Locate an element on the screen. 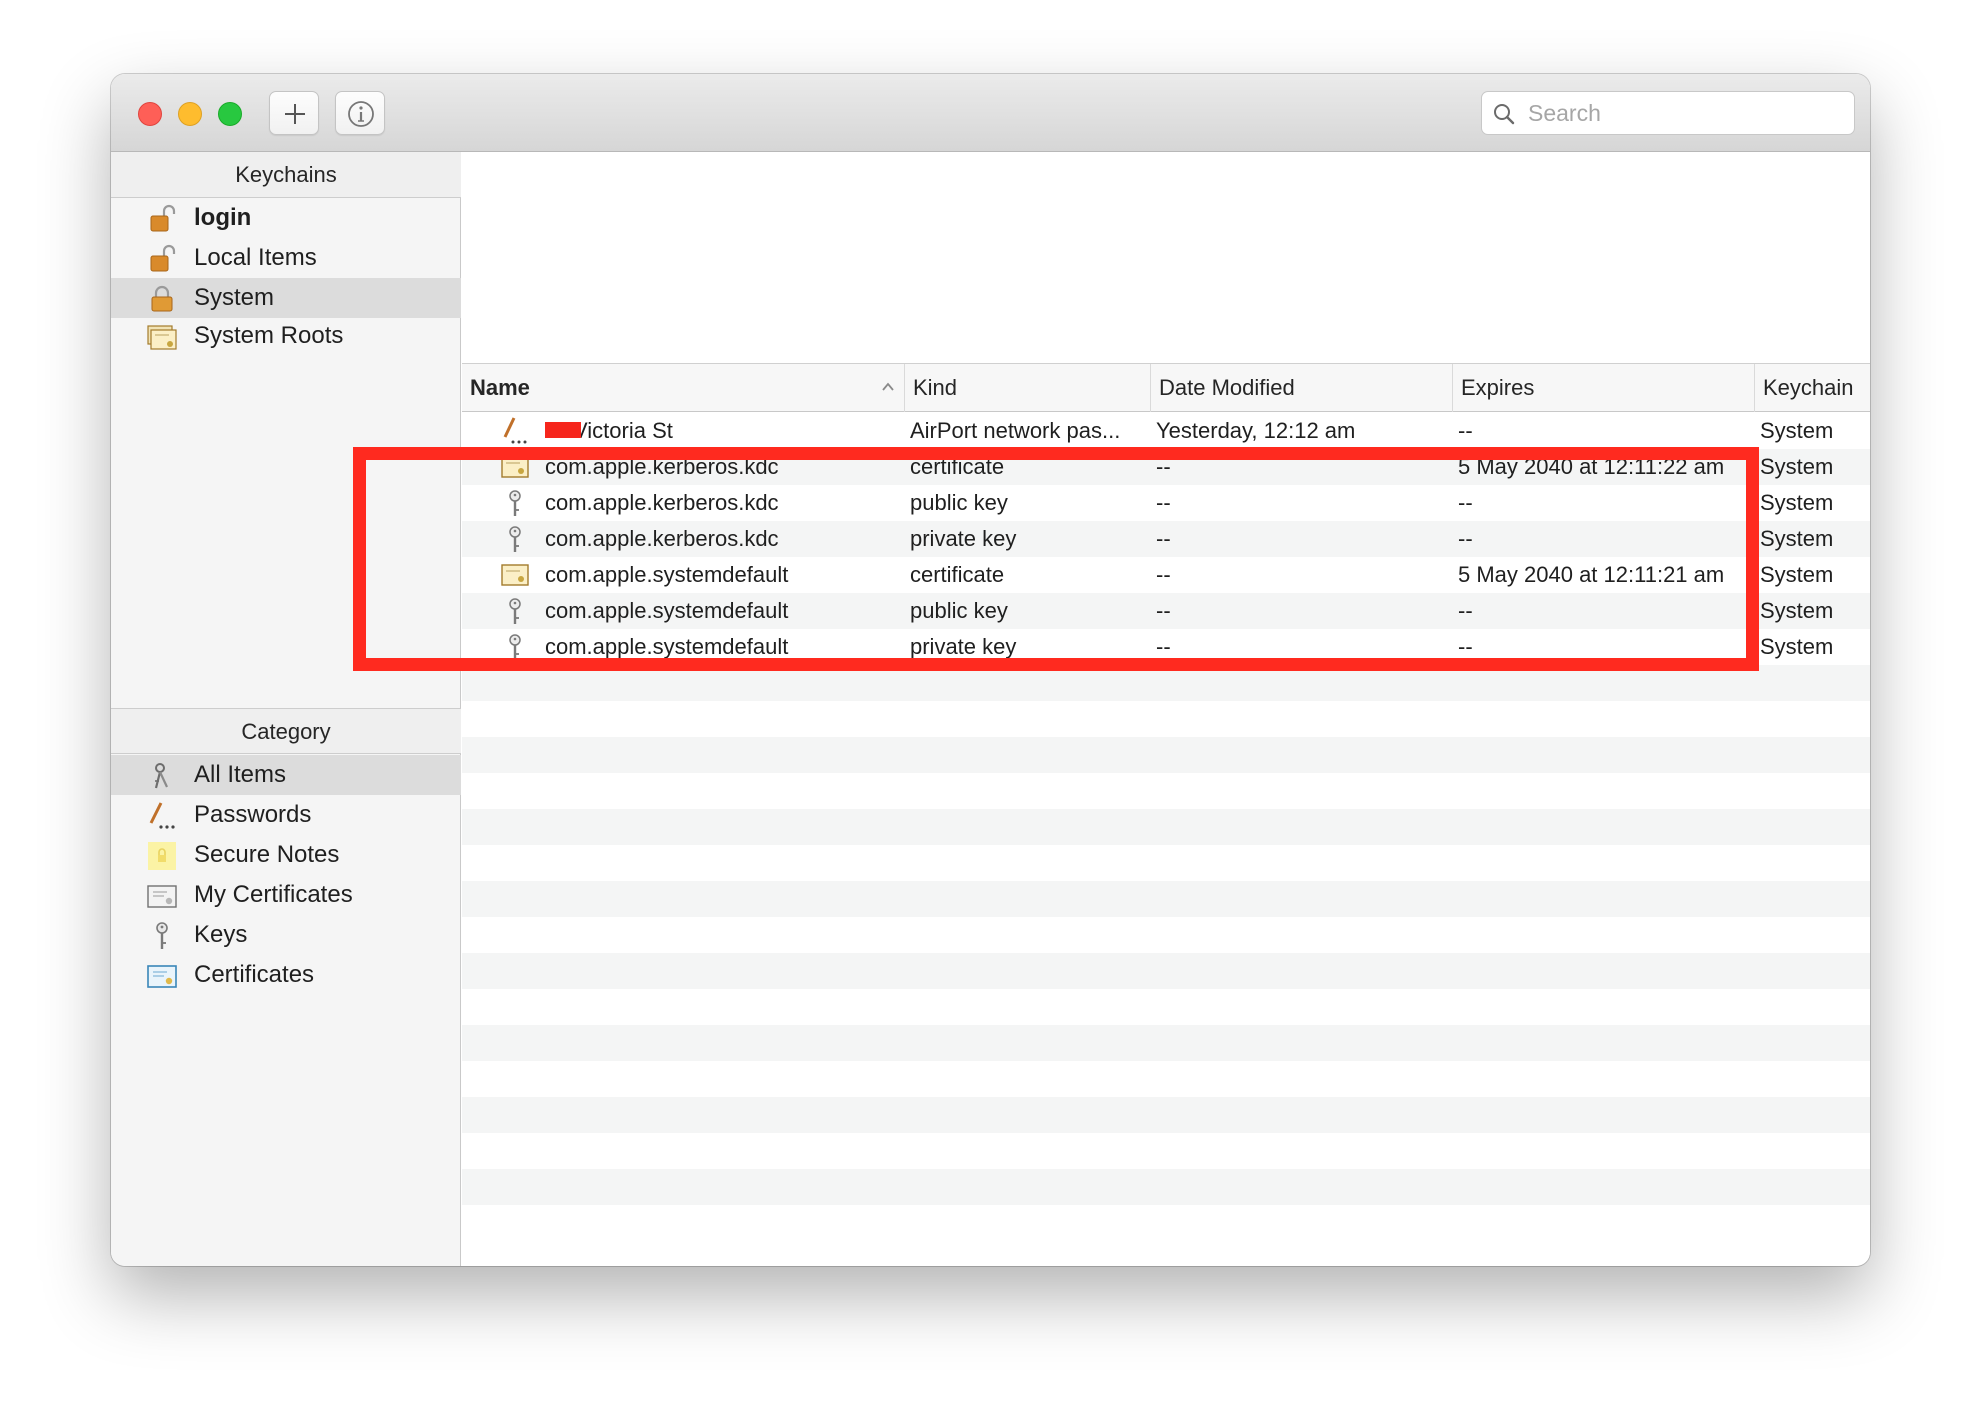  plus-icon is located at coordinates (295, 114).